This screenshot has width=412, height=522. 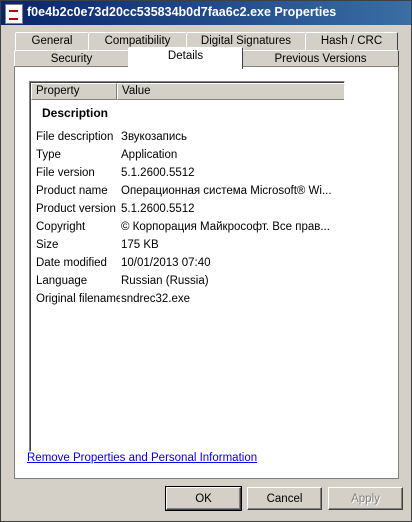 I want to click on property-name: Date modified, so click(x=71, y=263).